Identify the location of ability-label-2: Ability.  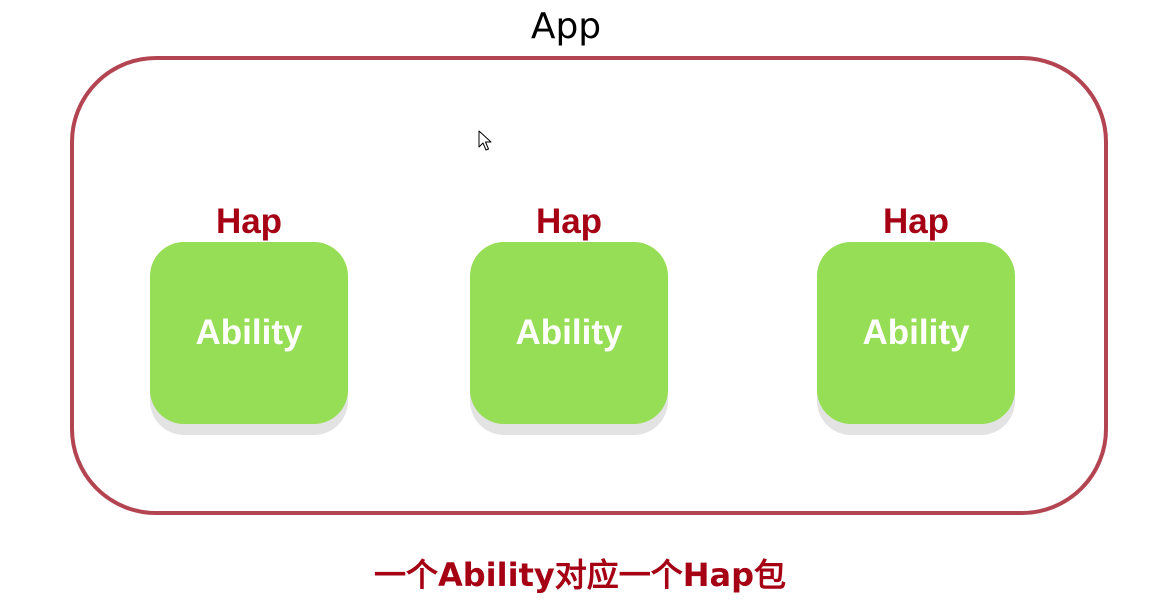
(569, 332).